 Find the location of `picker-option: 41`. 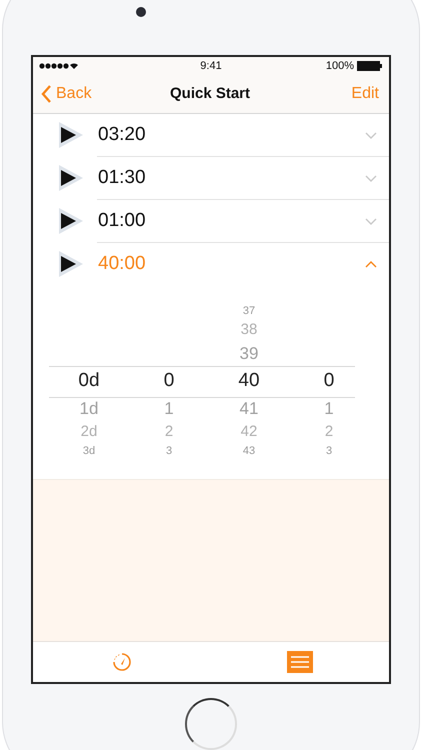

picker-option: 41 is located at coordinates (249, 408).